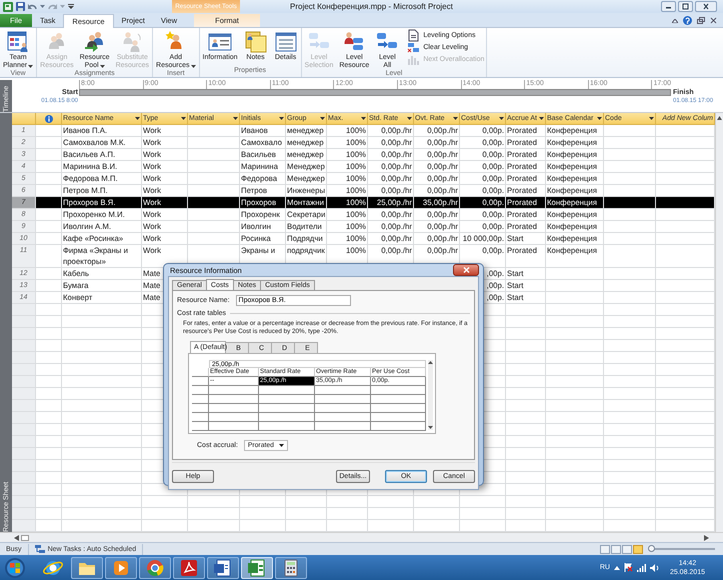 The image size is (723, 580). Describe the element at coordinates (48, 118) in the screenshot. I see `info-icon` at that location.